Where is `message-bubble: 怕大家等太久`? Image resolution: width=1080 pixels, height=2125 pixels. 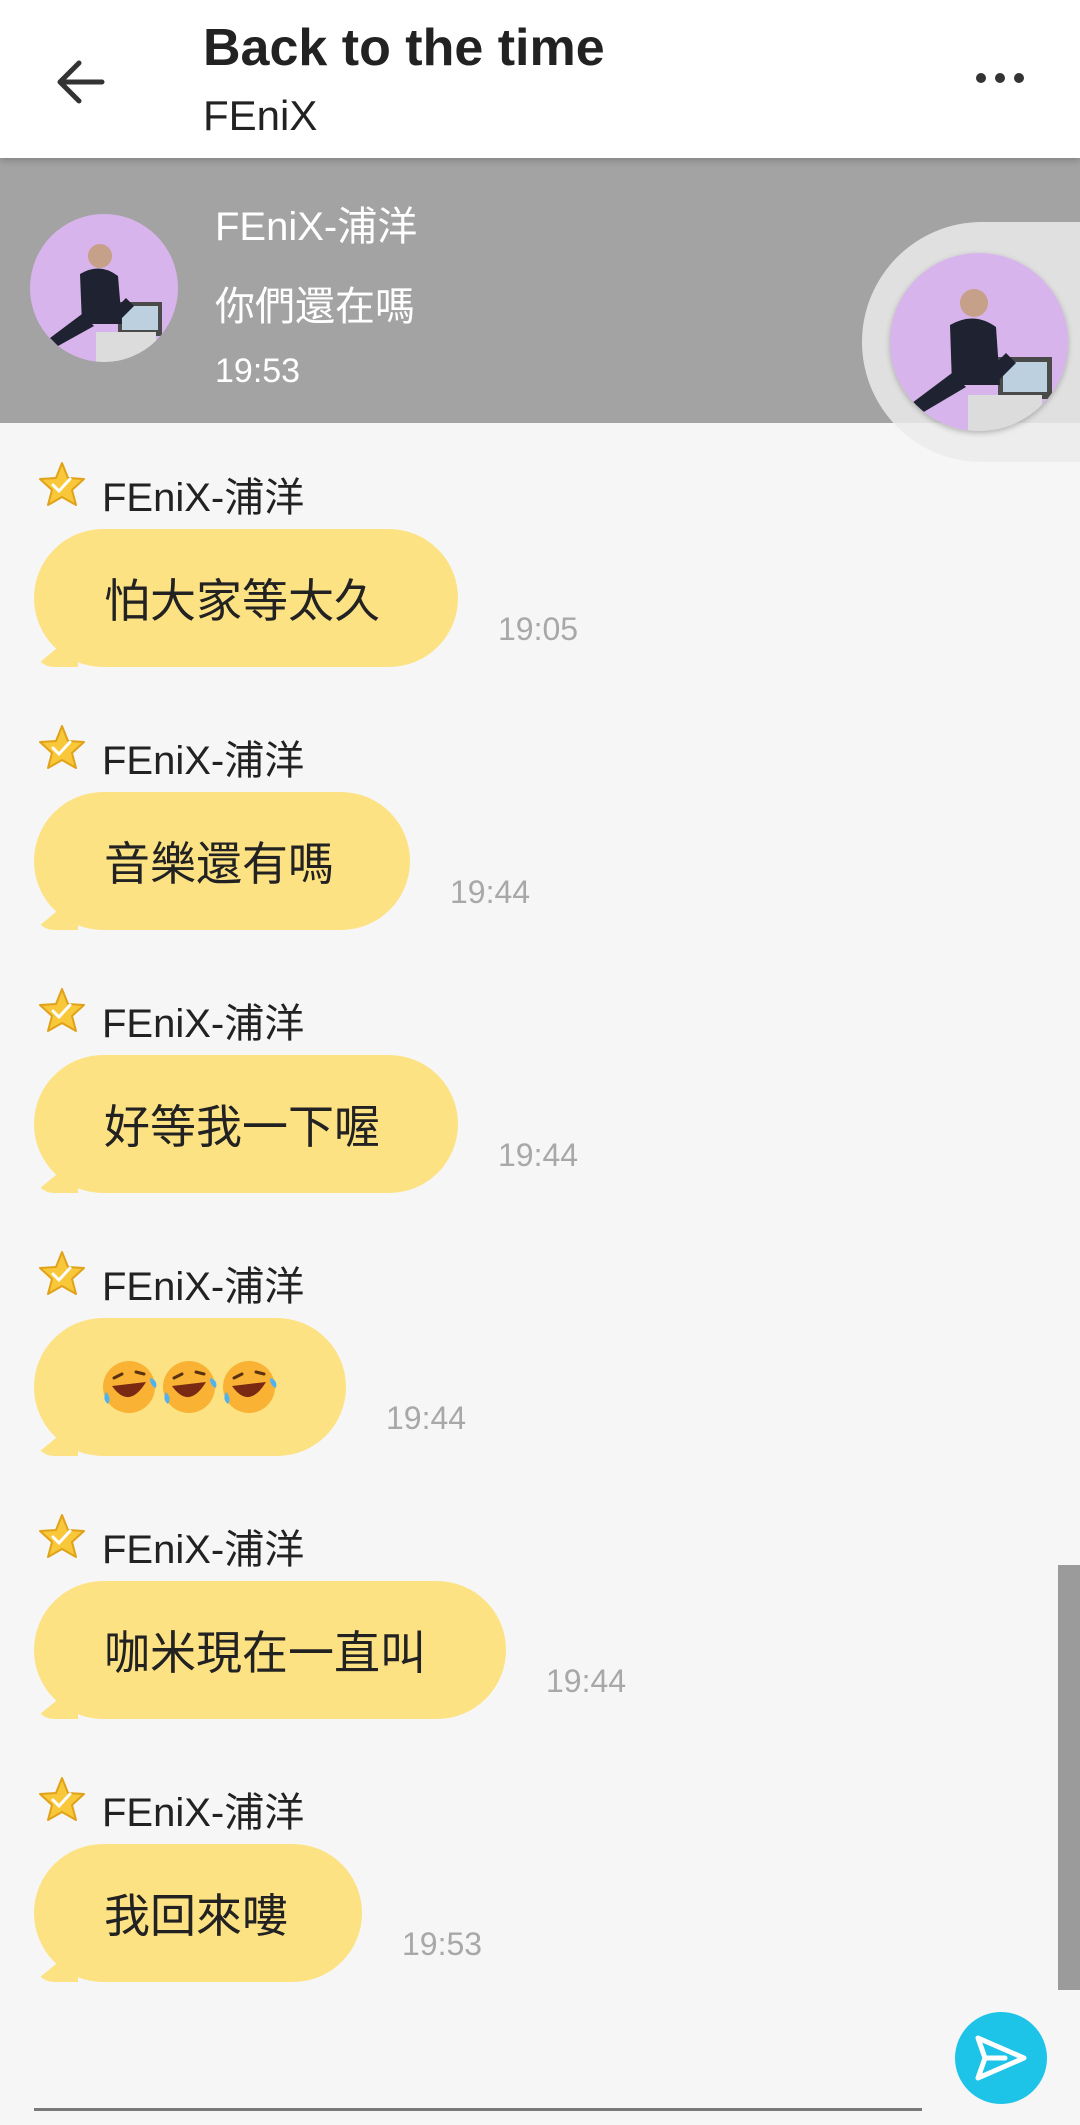
message-bubble: 怕大家等太久 is located at coordinates (246, 598).